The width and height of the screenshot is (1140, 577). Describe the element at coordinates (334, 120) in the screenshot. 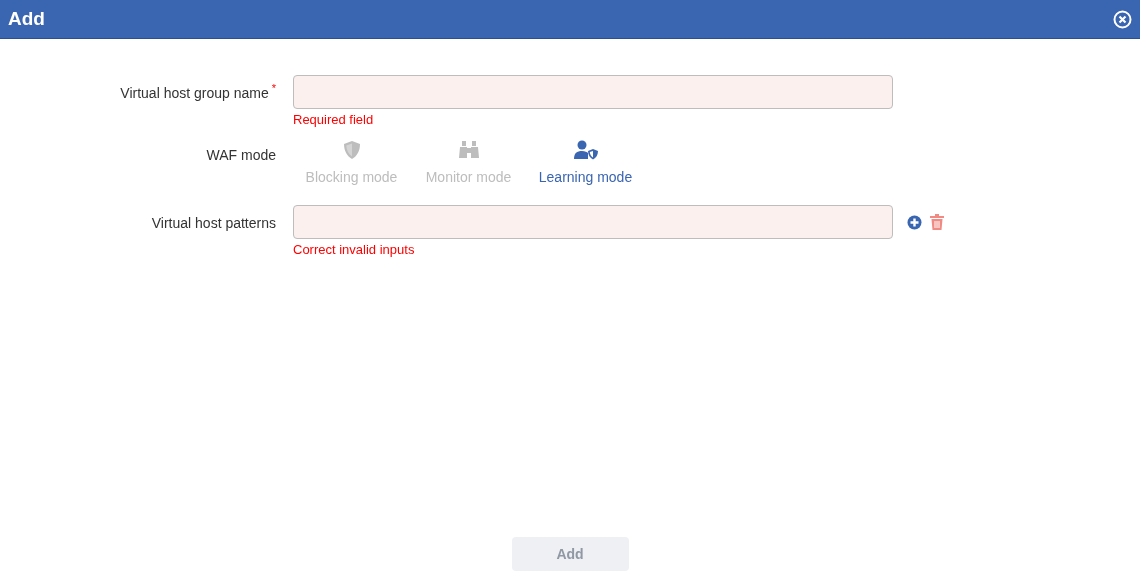

I see `error-message: Required field` at that location.